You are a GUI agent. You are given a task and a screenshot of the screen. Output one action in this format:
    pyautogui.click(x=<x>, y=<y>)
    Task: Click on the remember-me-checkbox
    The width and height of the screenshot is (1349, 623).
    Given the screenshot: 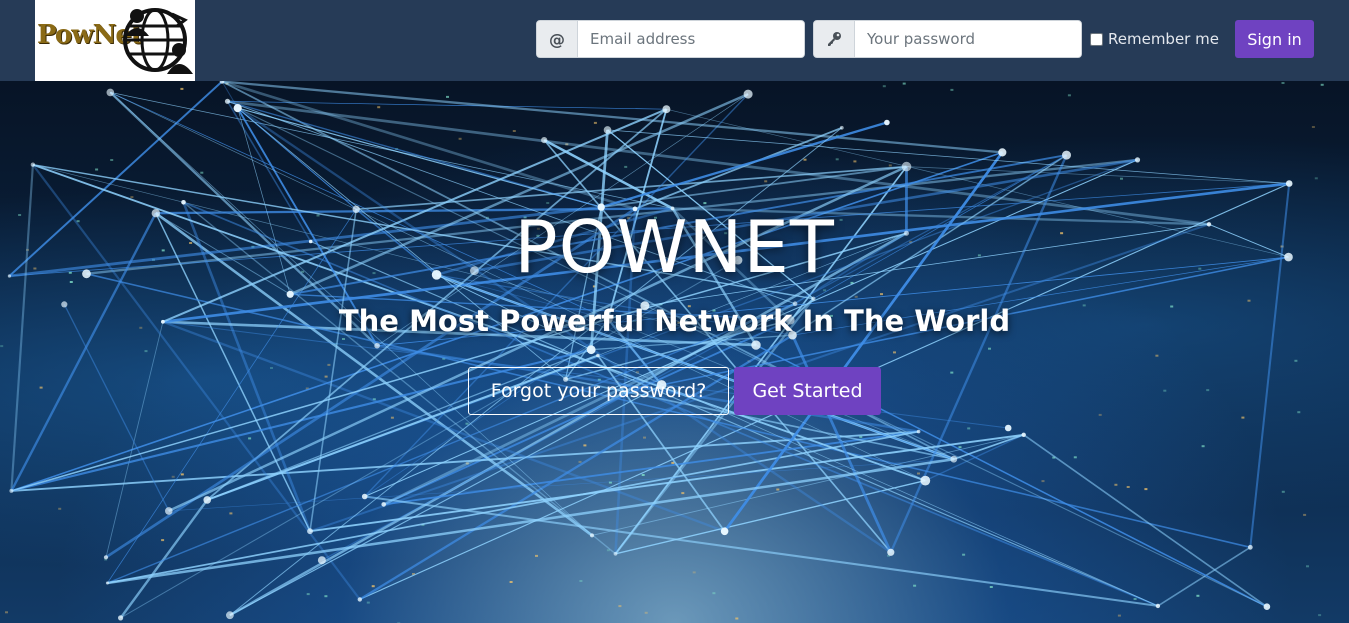 What is the action you would take?
    pyautogui.click(x=1096, y=39)
    